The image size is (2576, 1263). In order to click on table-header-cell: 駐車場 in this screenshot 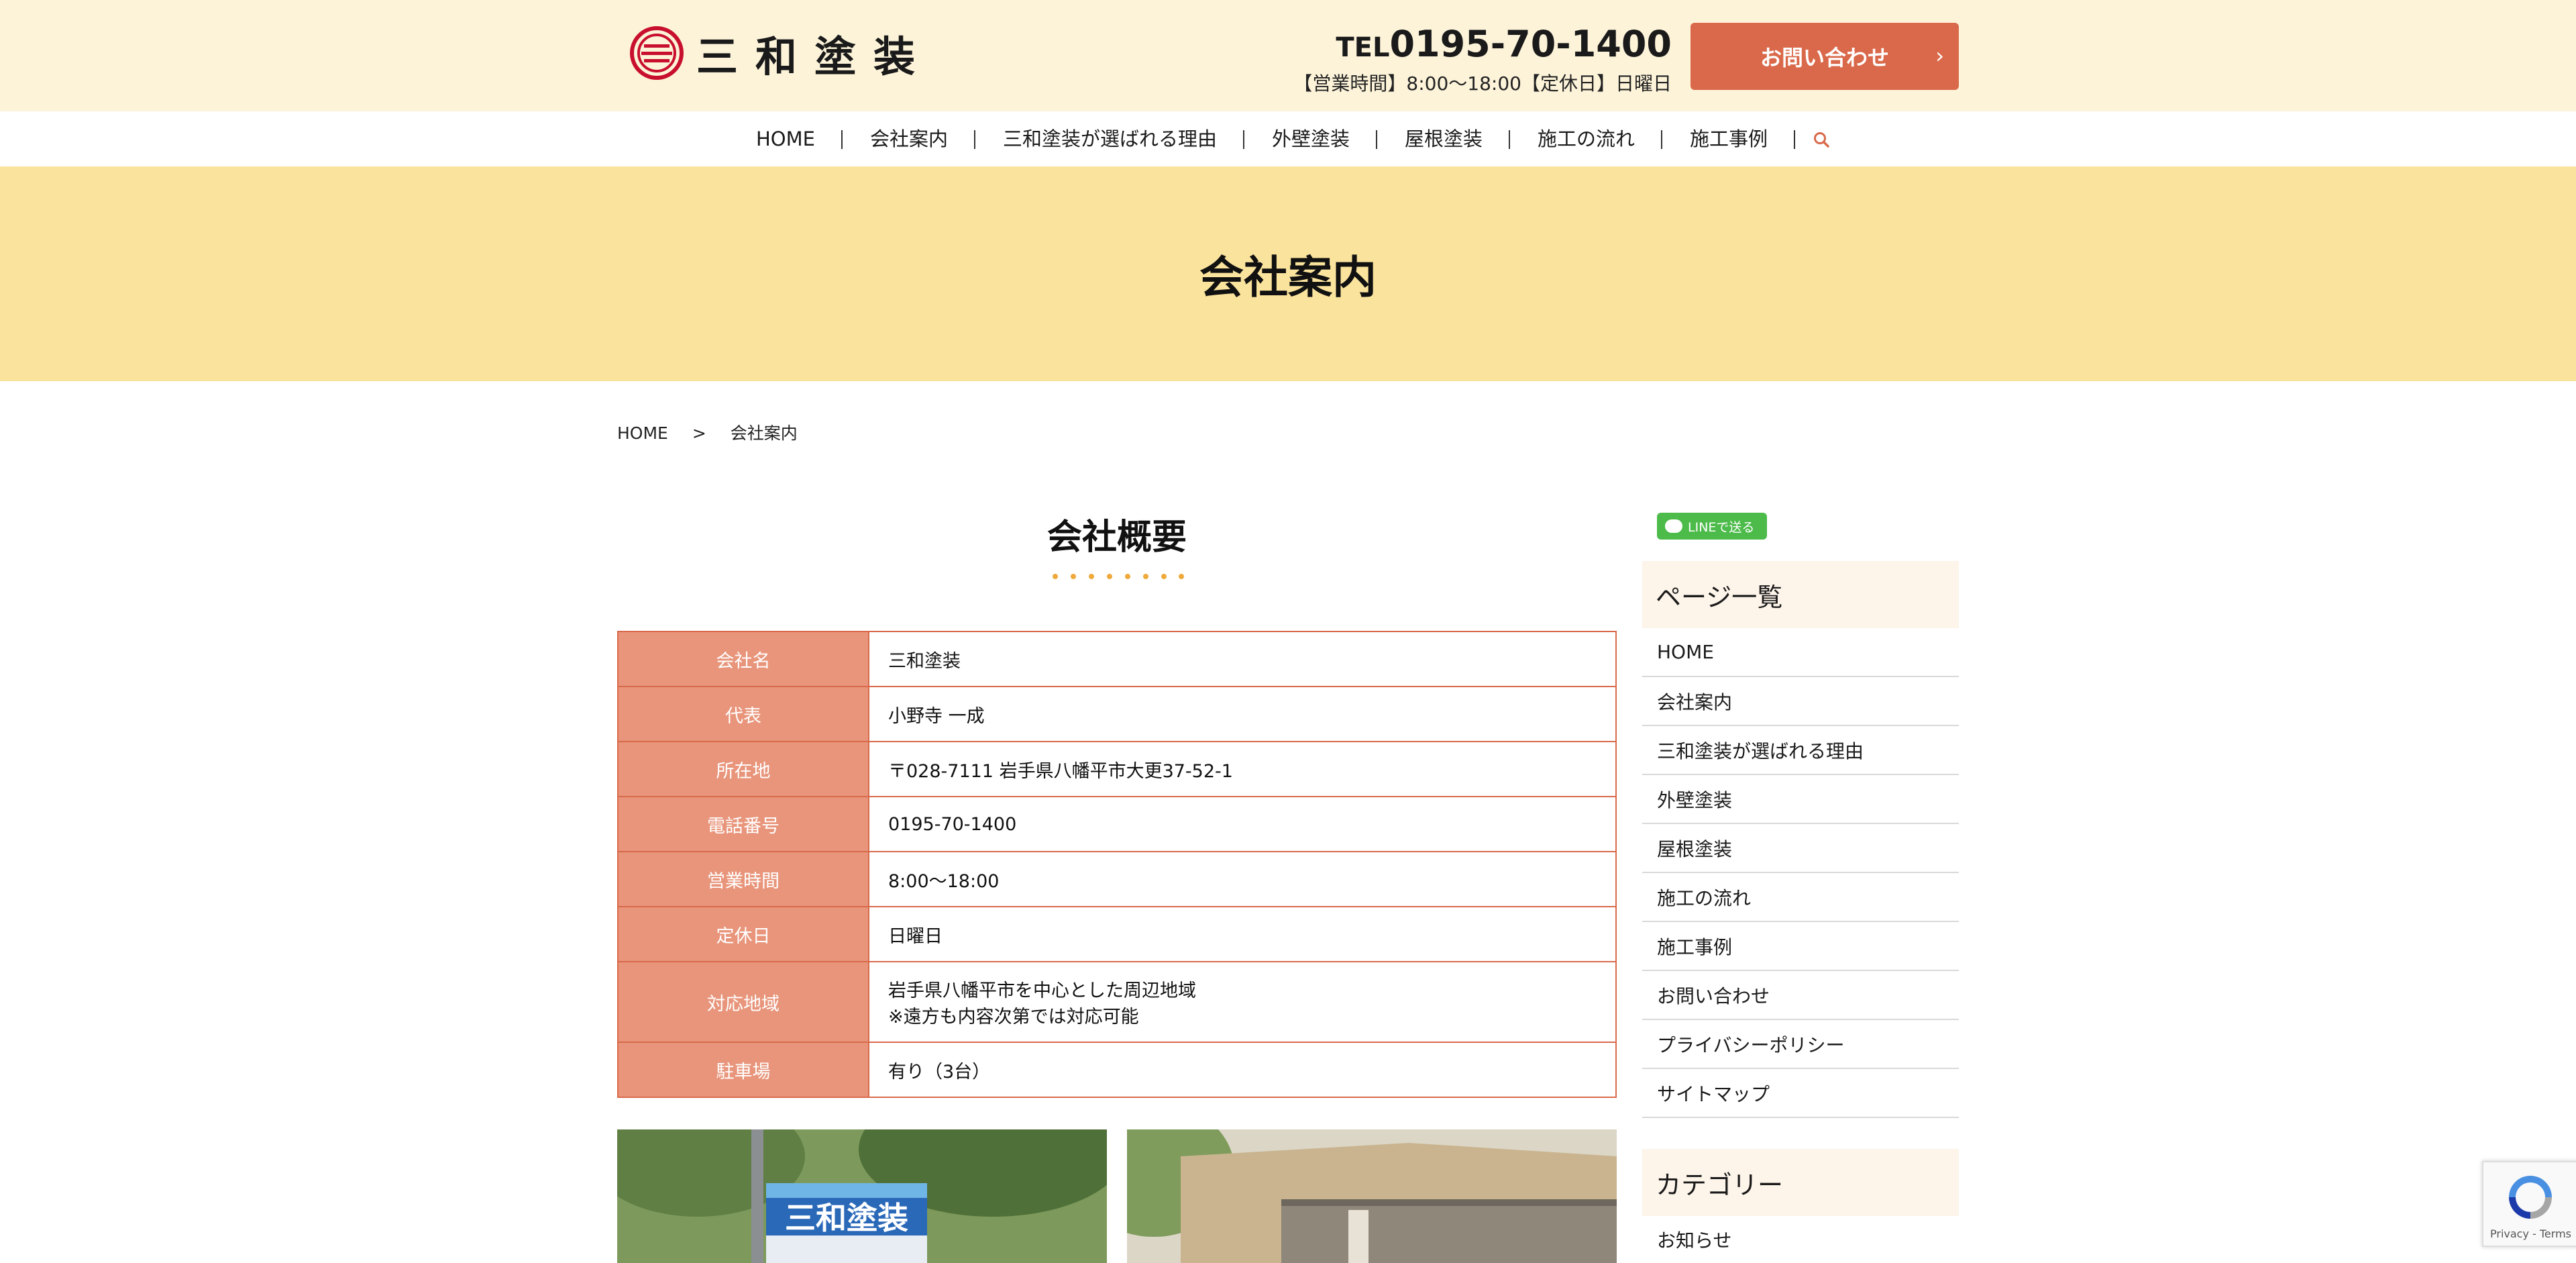, I will do `click(743, 1070)`.